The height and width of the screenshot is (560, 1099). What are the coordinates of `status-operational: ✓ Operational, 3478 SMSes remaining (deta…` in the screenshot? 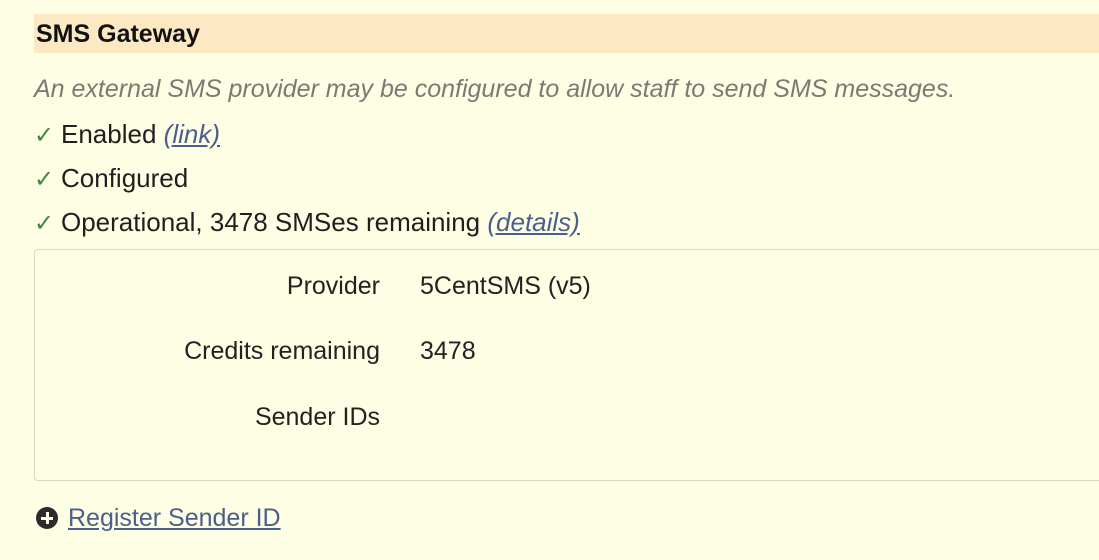 It's located at (307, 223).